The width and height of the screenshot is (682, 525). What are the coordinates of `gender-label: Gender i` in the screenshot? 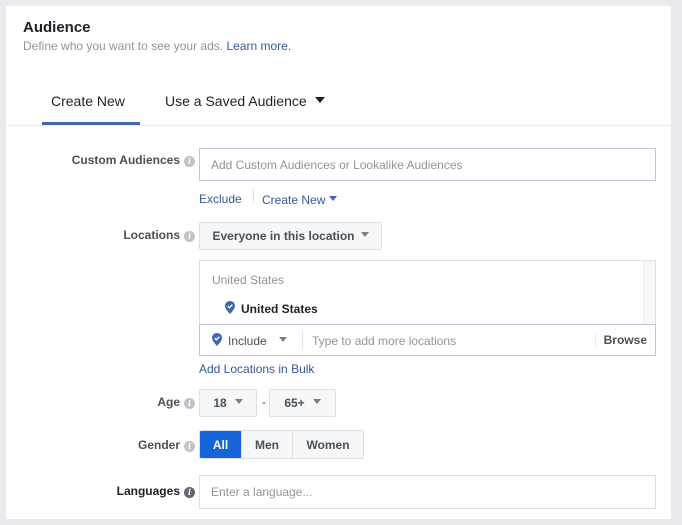 It's located at (166, 445).